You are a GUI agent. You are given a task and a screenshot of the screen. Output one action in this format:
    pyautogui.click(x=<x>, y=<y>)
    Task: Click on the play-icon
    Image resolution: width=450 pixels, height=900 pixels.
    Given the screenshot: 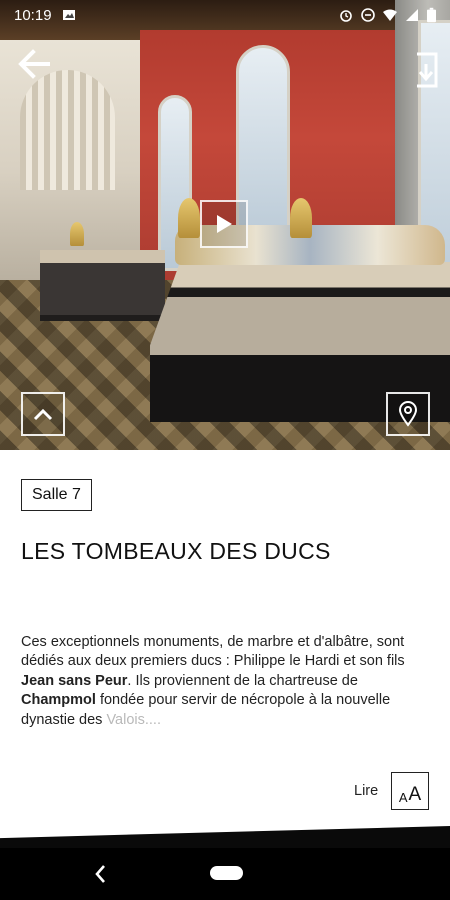 What is the action you would take?
    pyautogui.click(x=224, y=224)
    